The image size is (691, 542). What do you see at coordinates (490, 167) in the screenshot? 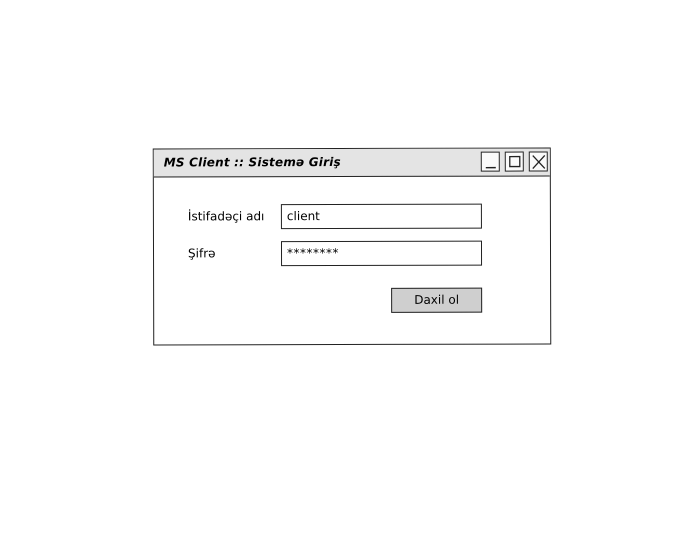
I see `minimize-icon` at bounding box center [490, 167].